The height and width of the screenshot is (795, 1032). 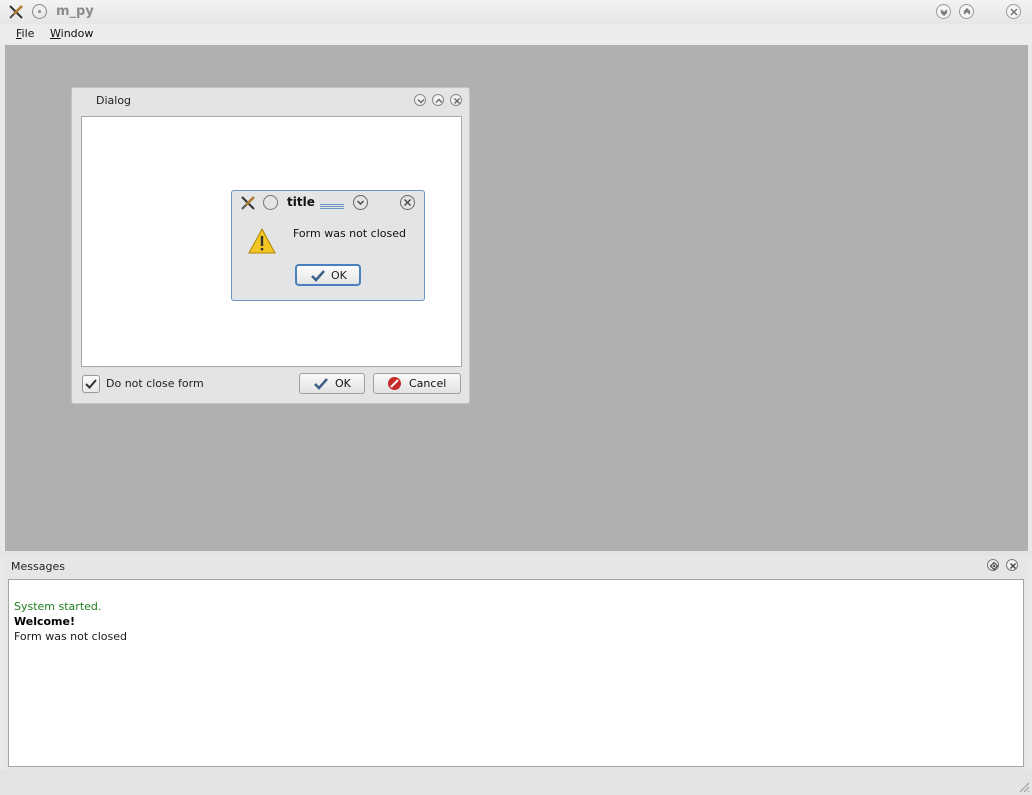 I want to click on do-not-close-checkbox, so click(x=91, y=384).